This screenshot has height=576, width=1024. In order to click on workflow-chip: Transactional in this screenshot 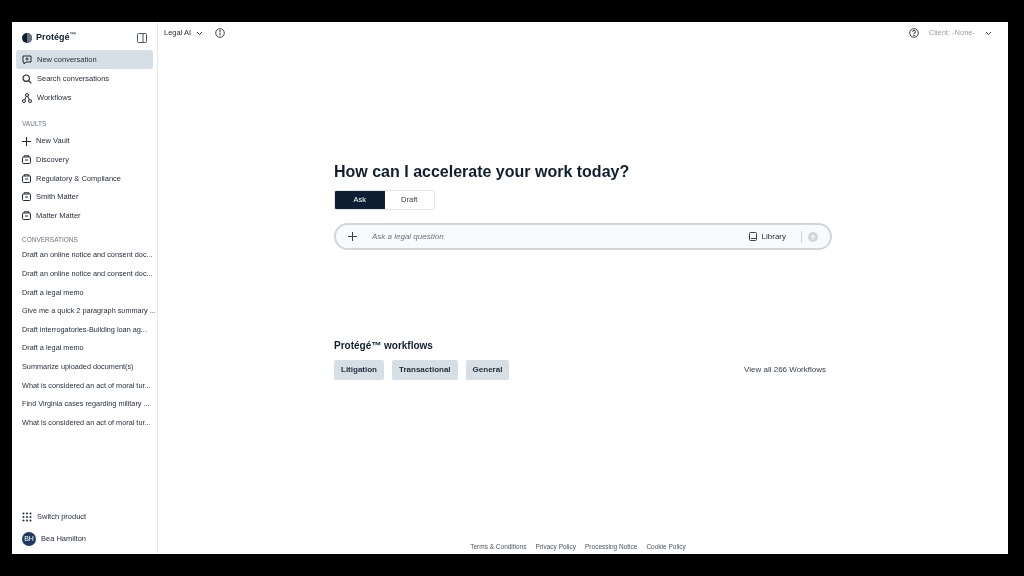, I will do `click(425, 370)`.